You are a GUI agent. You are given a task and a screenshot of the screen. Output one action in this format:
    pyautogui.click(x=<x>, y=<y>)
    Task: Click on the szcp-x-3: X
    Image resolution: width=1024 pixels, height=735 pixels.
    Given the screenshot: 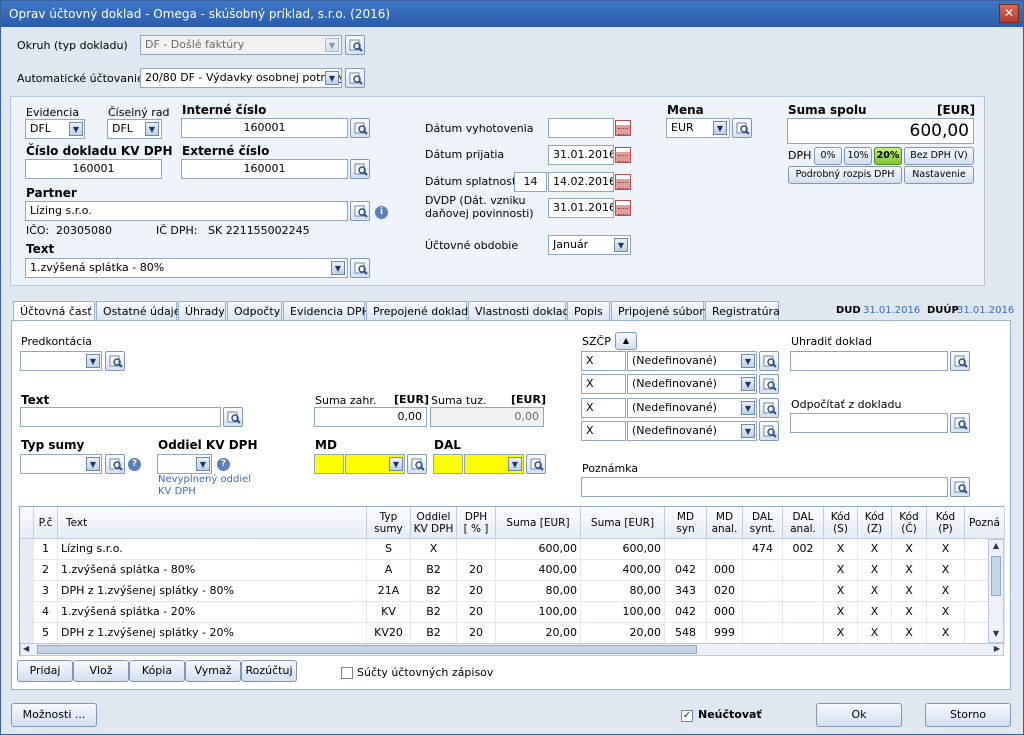 What is the action you would take?
    pyautogui.click(x=603, y=408)
    